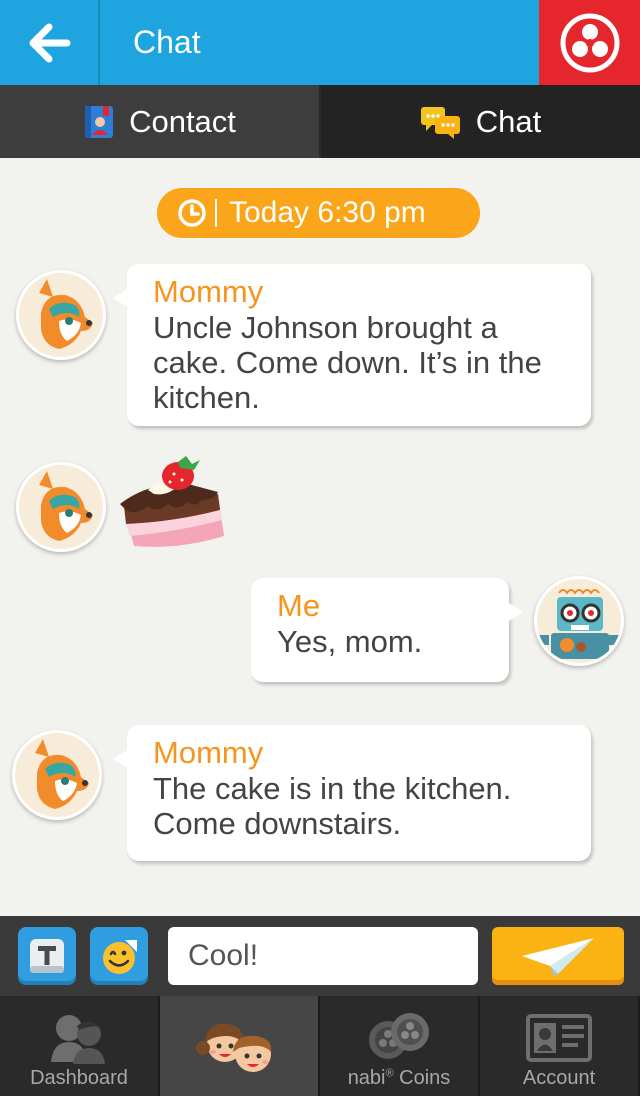 This screenshot has height=1096, width=640. What do you see at coordinates (440, 122) in the screenshot?
I see `chat-bubbles-icon` at bounding box center [440, 122].